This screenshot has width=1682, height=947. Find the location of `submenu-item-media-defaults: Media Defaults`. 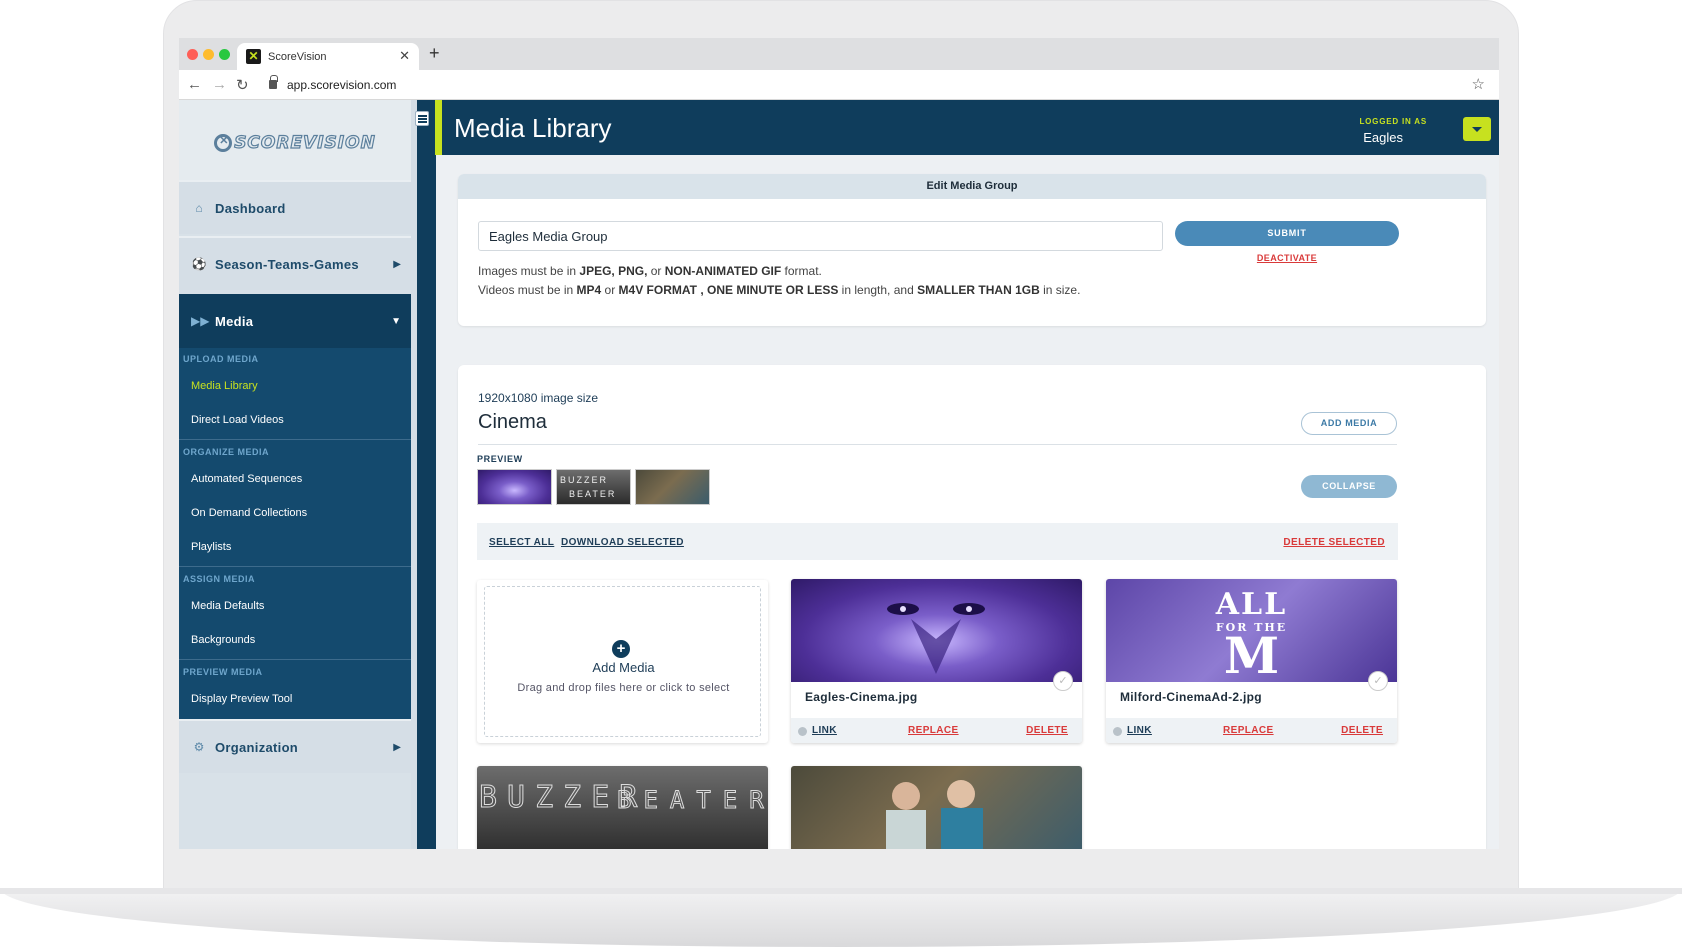

submenu-item-media-defaults: Media Defaults is located at coordinates (227, 606).